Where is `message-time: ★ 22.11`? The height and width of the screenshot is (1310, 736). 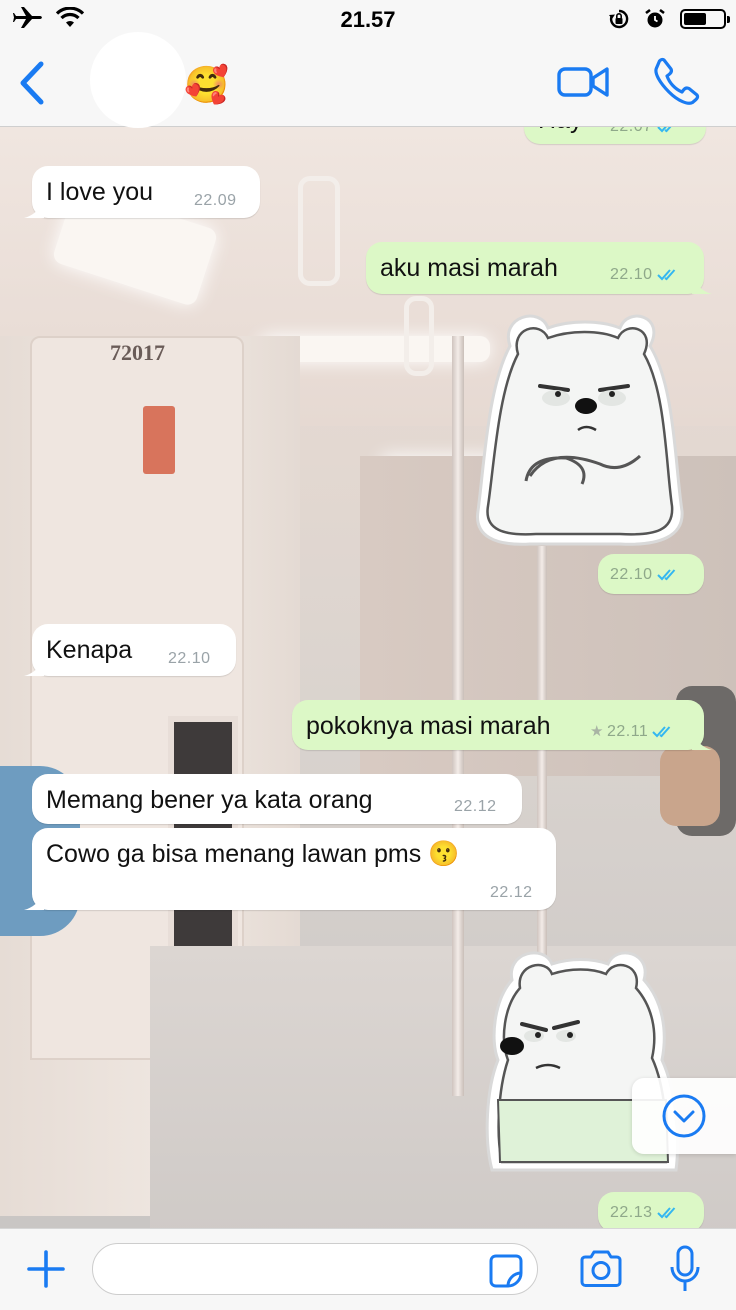
message-time: ★ 22.11 is located at coordinates (632, 731).